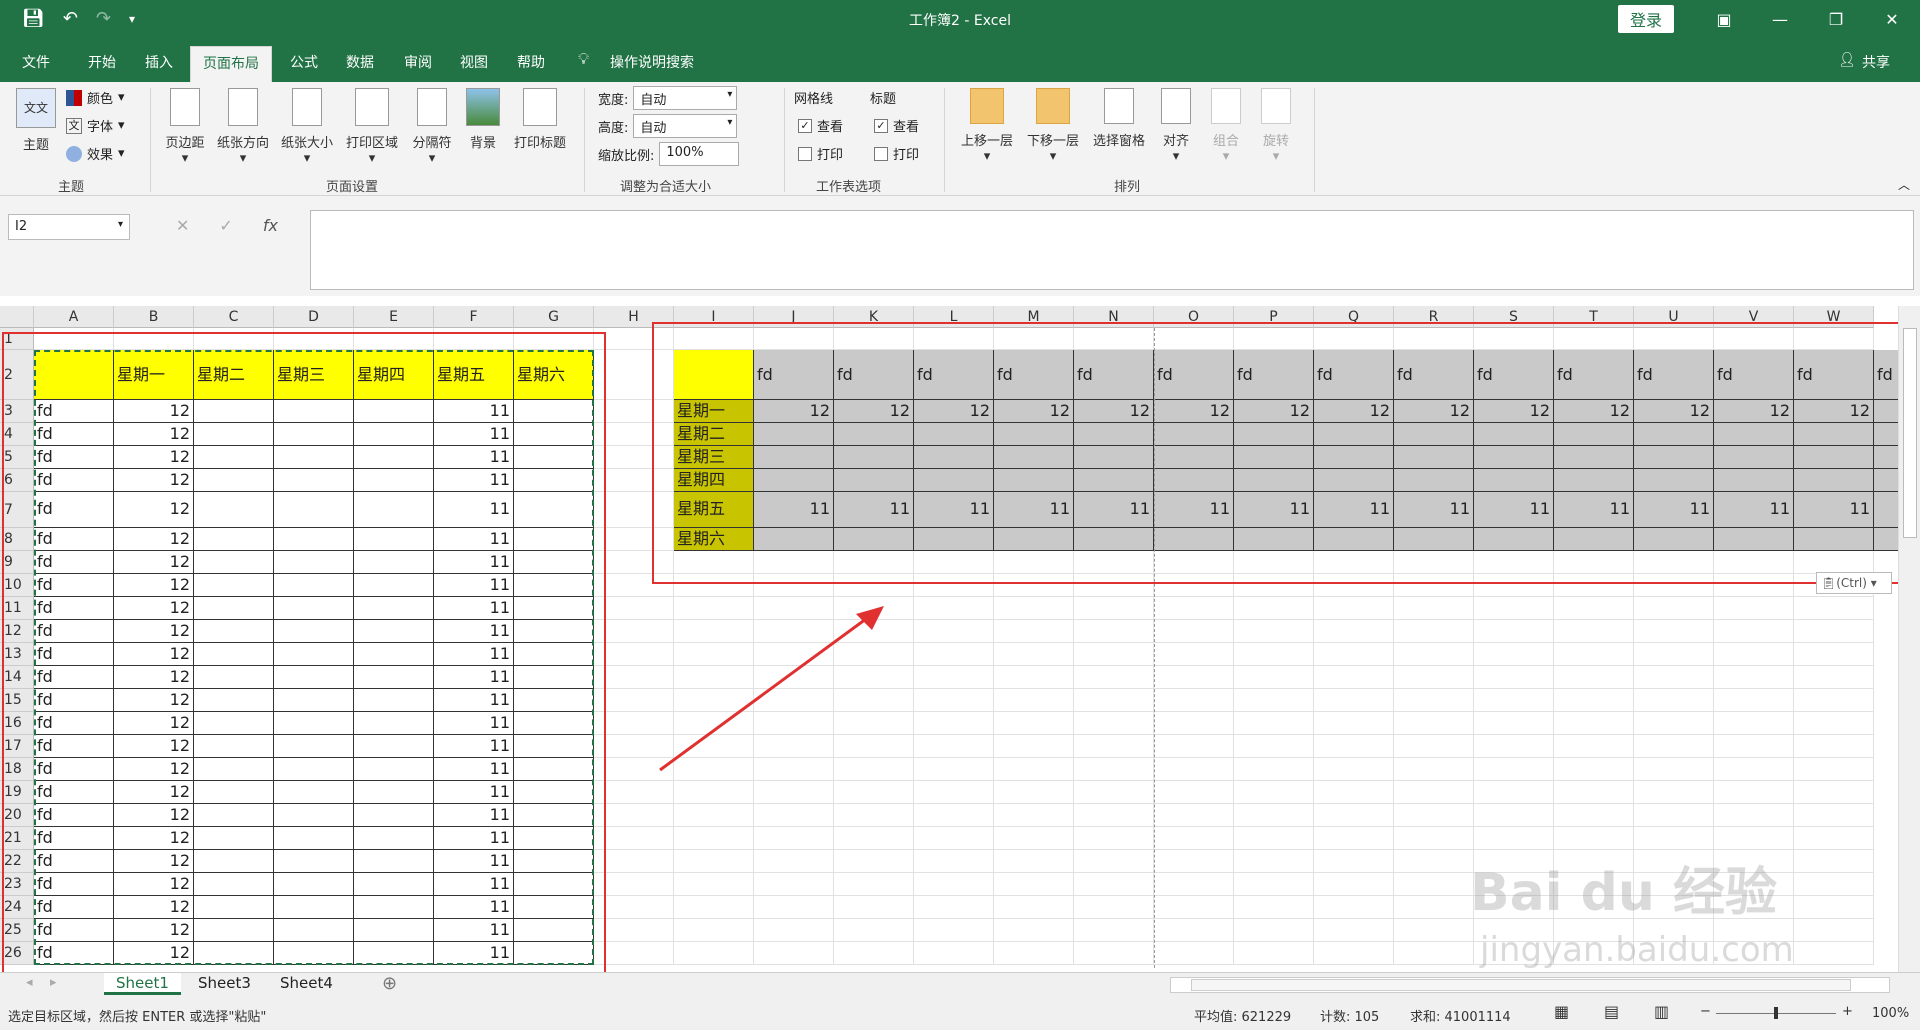  Describe the element at coordinates (1661, 1011) in the screenshot. I see `page-break-view-icon: ▥` at that location.